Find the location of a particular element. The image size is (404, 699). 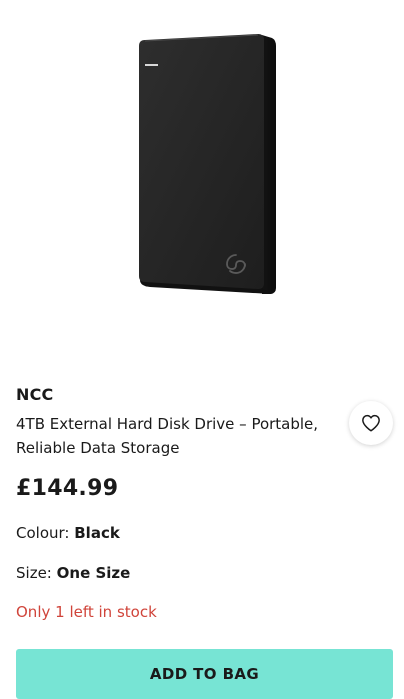

size-value: One Size is located at coordinates (93, 573).